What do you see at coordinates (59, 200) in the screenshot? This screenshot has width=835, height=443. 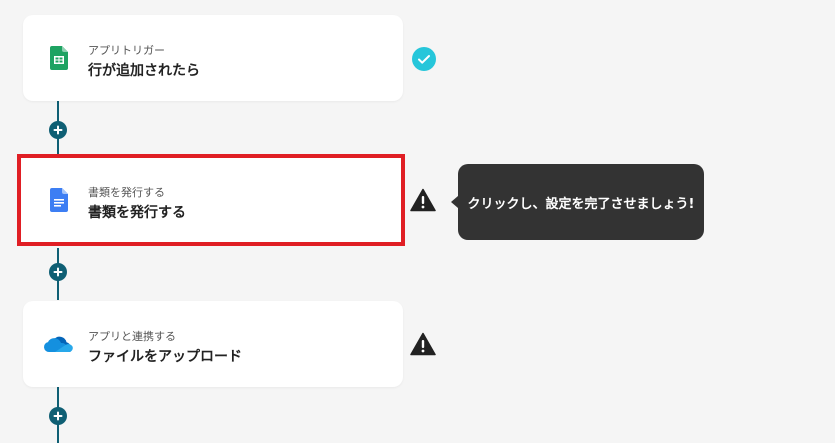 I see `google-docs-icon` at bounding box center [59, 200].